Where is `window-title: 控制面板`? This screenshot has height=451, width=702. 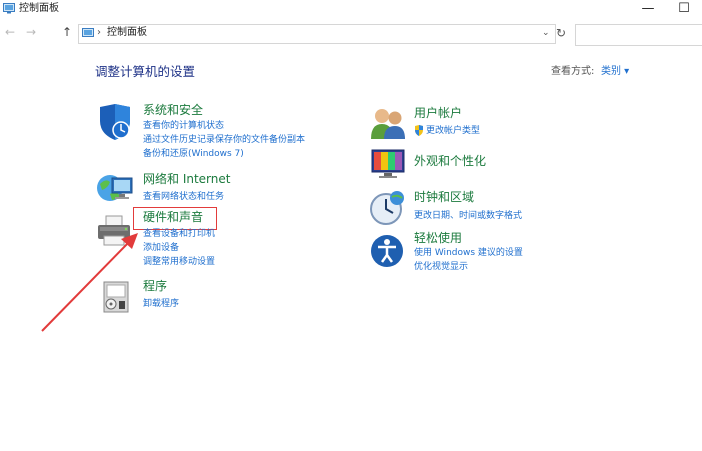
window-title: 控制面板 is located at coordinates (39, 8).